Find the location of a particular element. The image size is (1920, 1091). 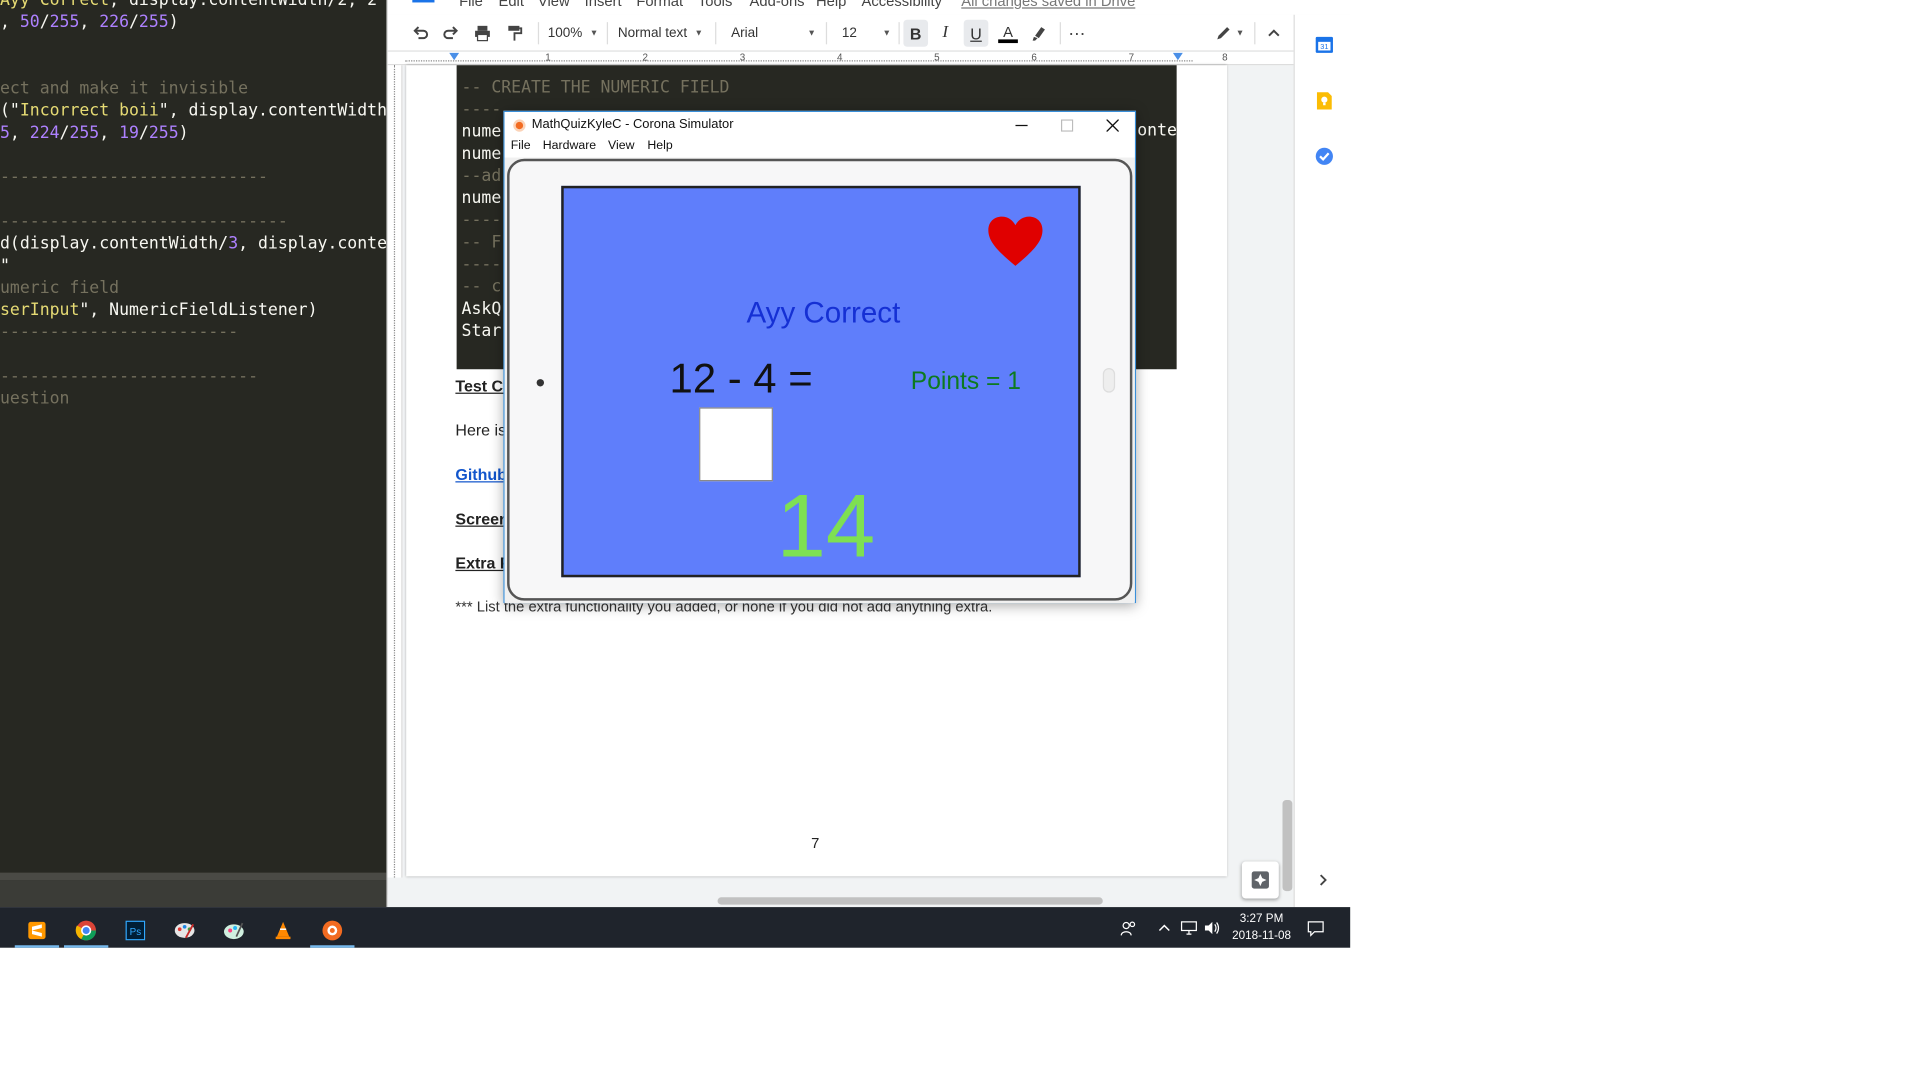

tasks-icon is located at coordinates (1324, 159).